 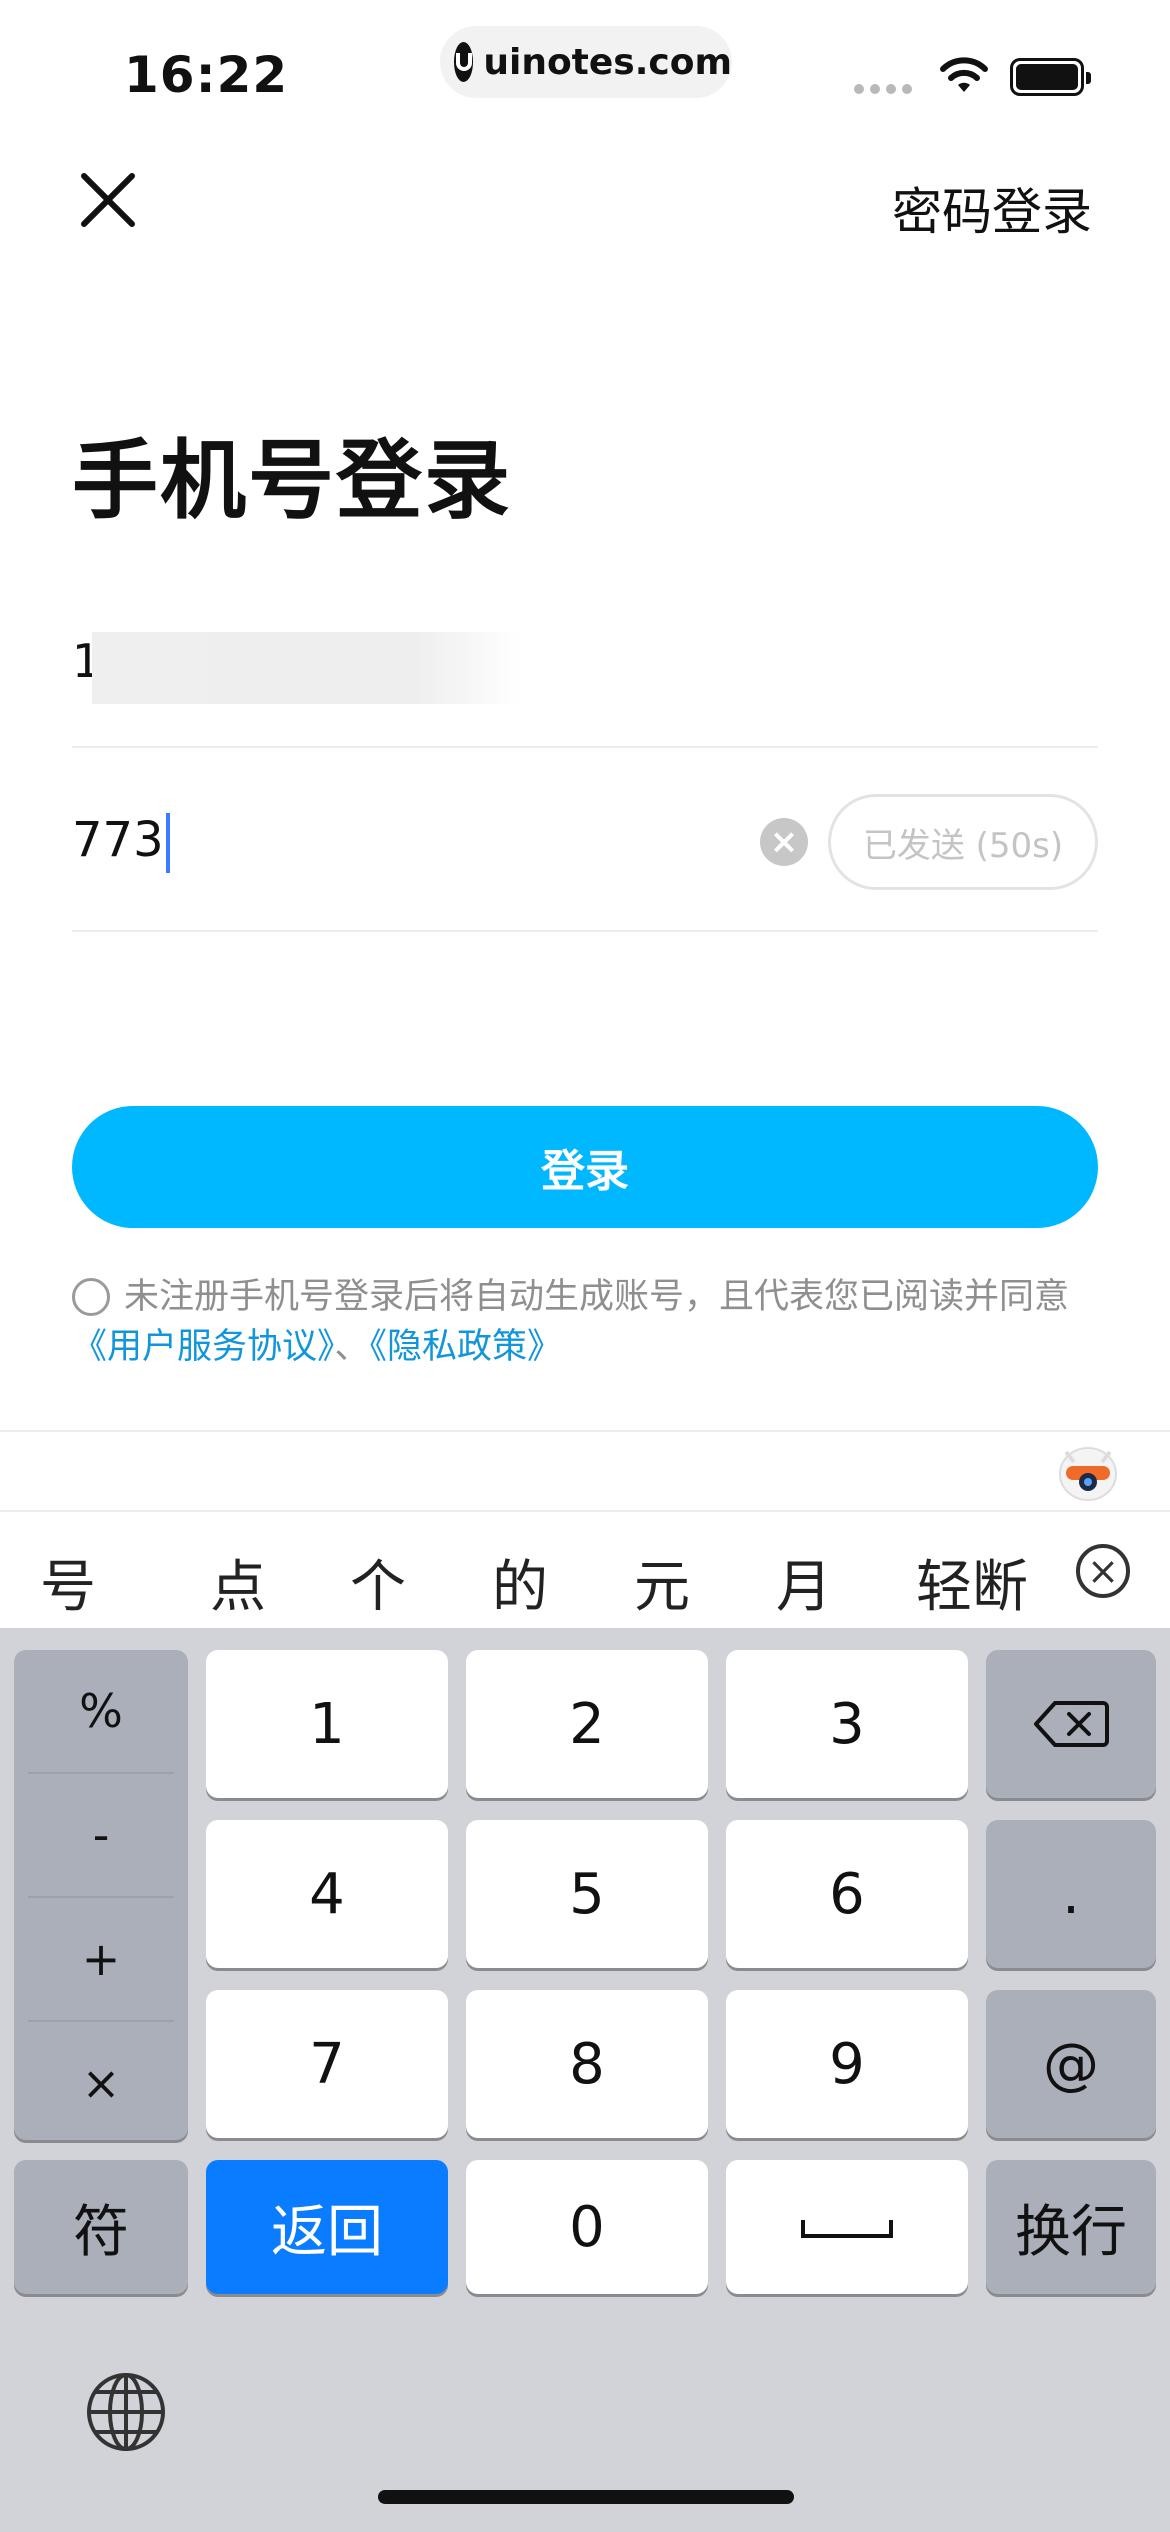 I want to click on key-percent: %, so click(x=101, y=1711).